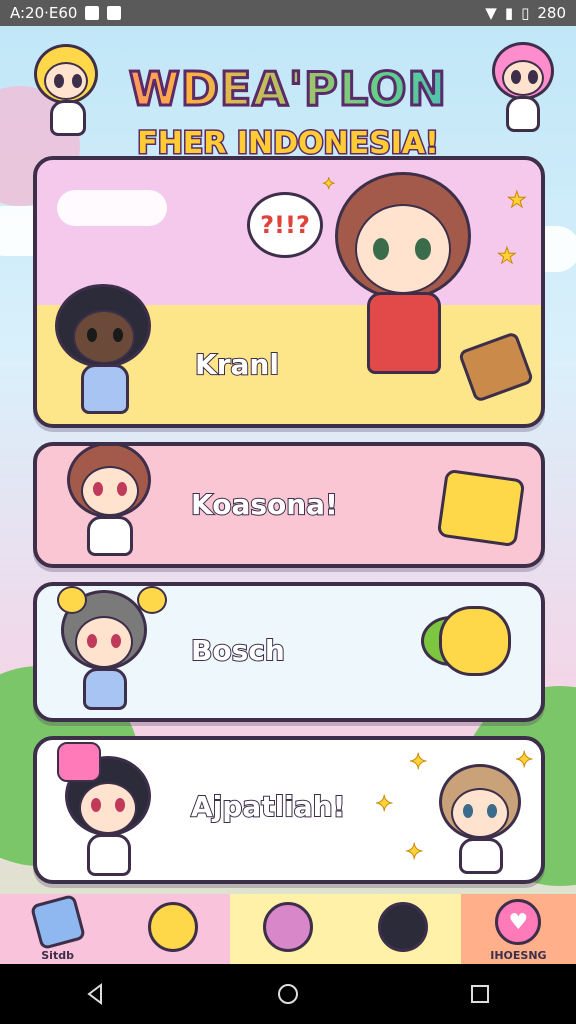 This screenshot has width=576, height=1024. Describe the element at coordinates (92, 13) in the screenshot. I see `notification-icon` at that location.